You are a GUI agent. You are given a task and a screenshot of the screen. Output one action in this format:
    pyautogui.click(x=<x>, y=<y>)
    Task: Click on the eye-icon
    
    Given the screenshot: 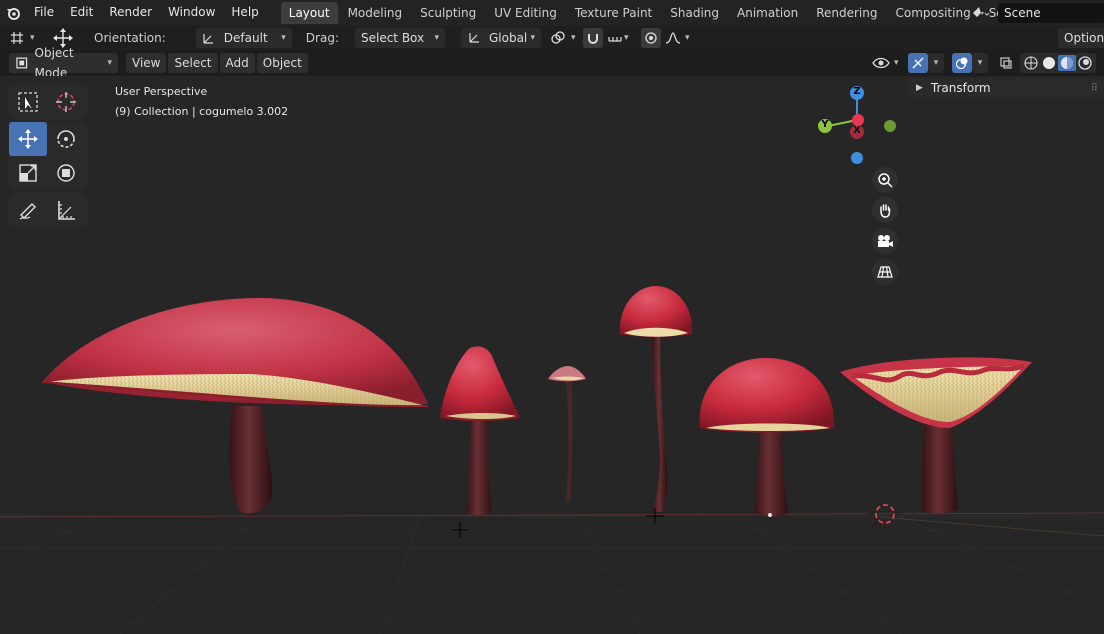 What is the action you would take?
    pyautogui.click(x=881, y=63)
    